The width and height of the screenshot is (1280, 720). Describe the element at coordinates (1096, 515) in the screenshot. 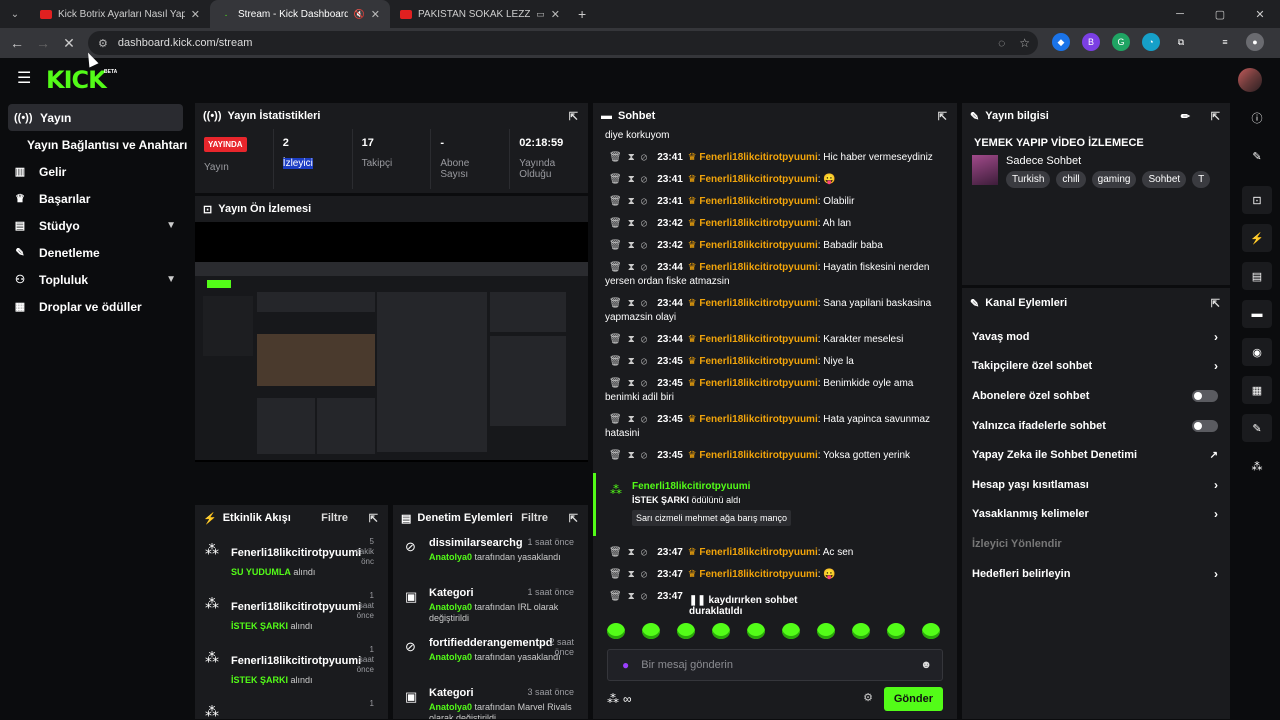

I see `channel-action-row: Yasaklanmış kelimeler ›` at that location.